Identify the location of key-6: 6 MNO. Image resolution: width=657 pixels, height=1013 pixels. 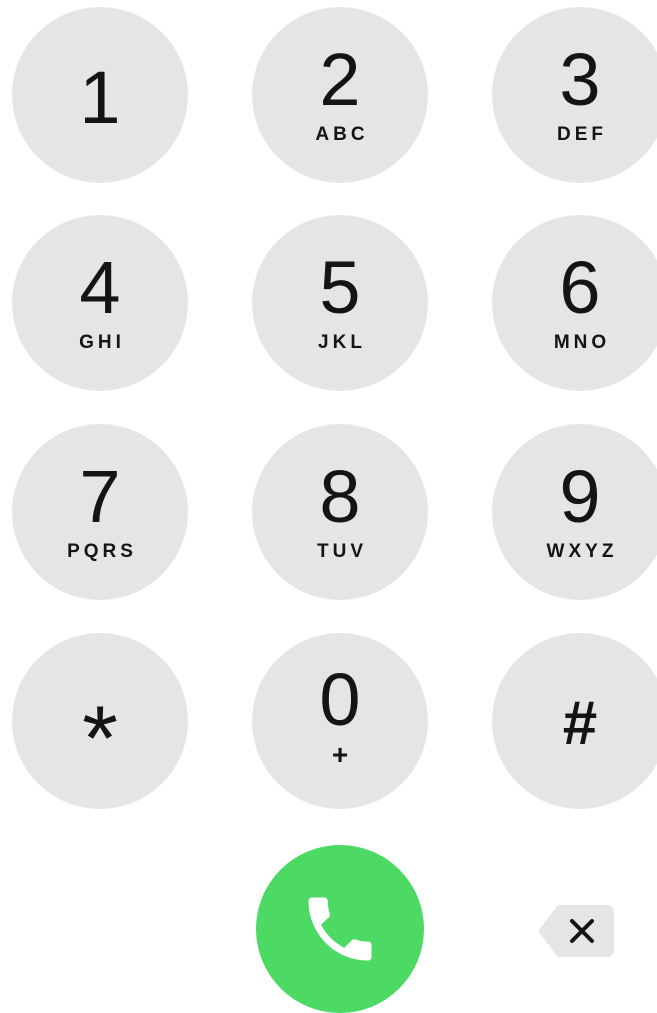
(574, 303).